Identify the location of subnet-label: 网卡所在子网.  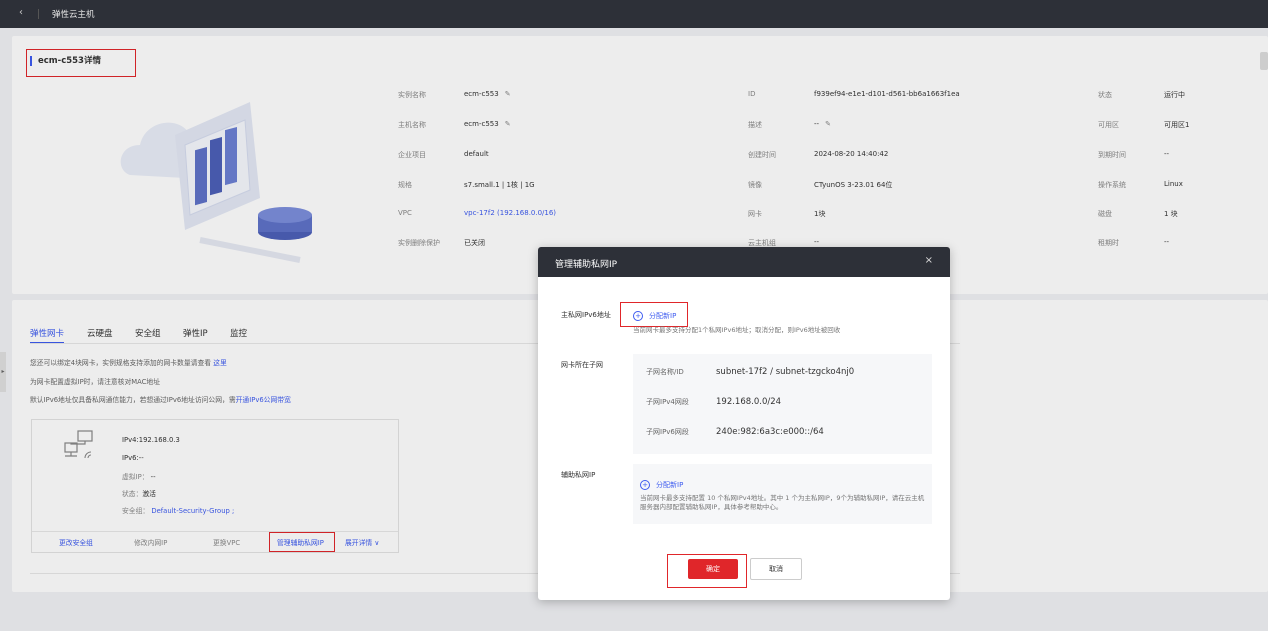
(582, 365).